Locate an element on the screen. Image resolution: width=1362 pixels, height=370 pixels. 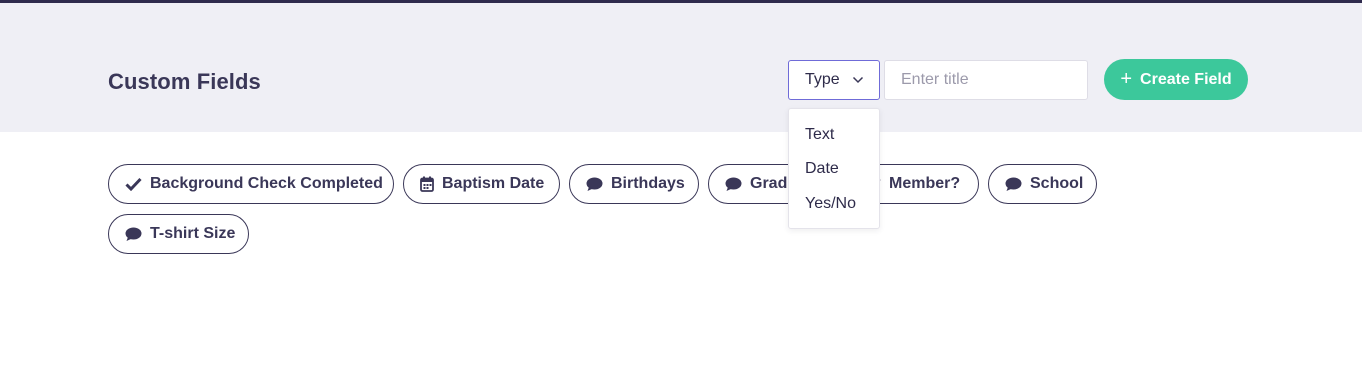
dropdown-option-yes-no: Yes/No is located at coordinates (830, 204).